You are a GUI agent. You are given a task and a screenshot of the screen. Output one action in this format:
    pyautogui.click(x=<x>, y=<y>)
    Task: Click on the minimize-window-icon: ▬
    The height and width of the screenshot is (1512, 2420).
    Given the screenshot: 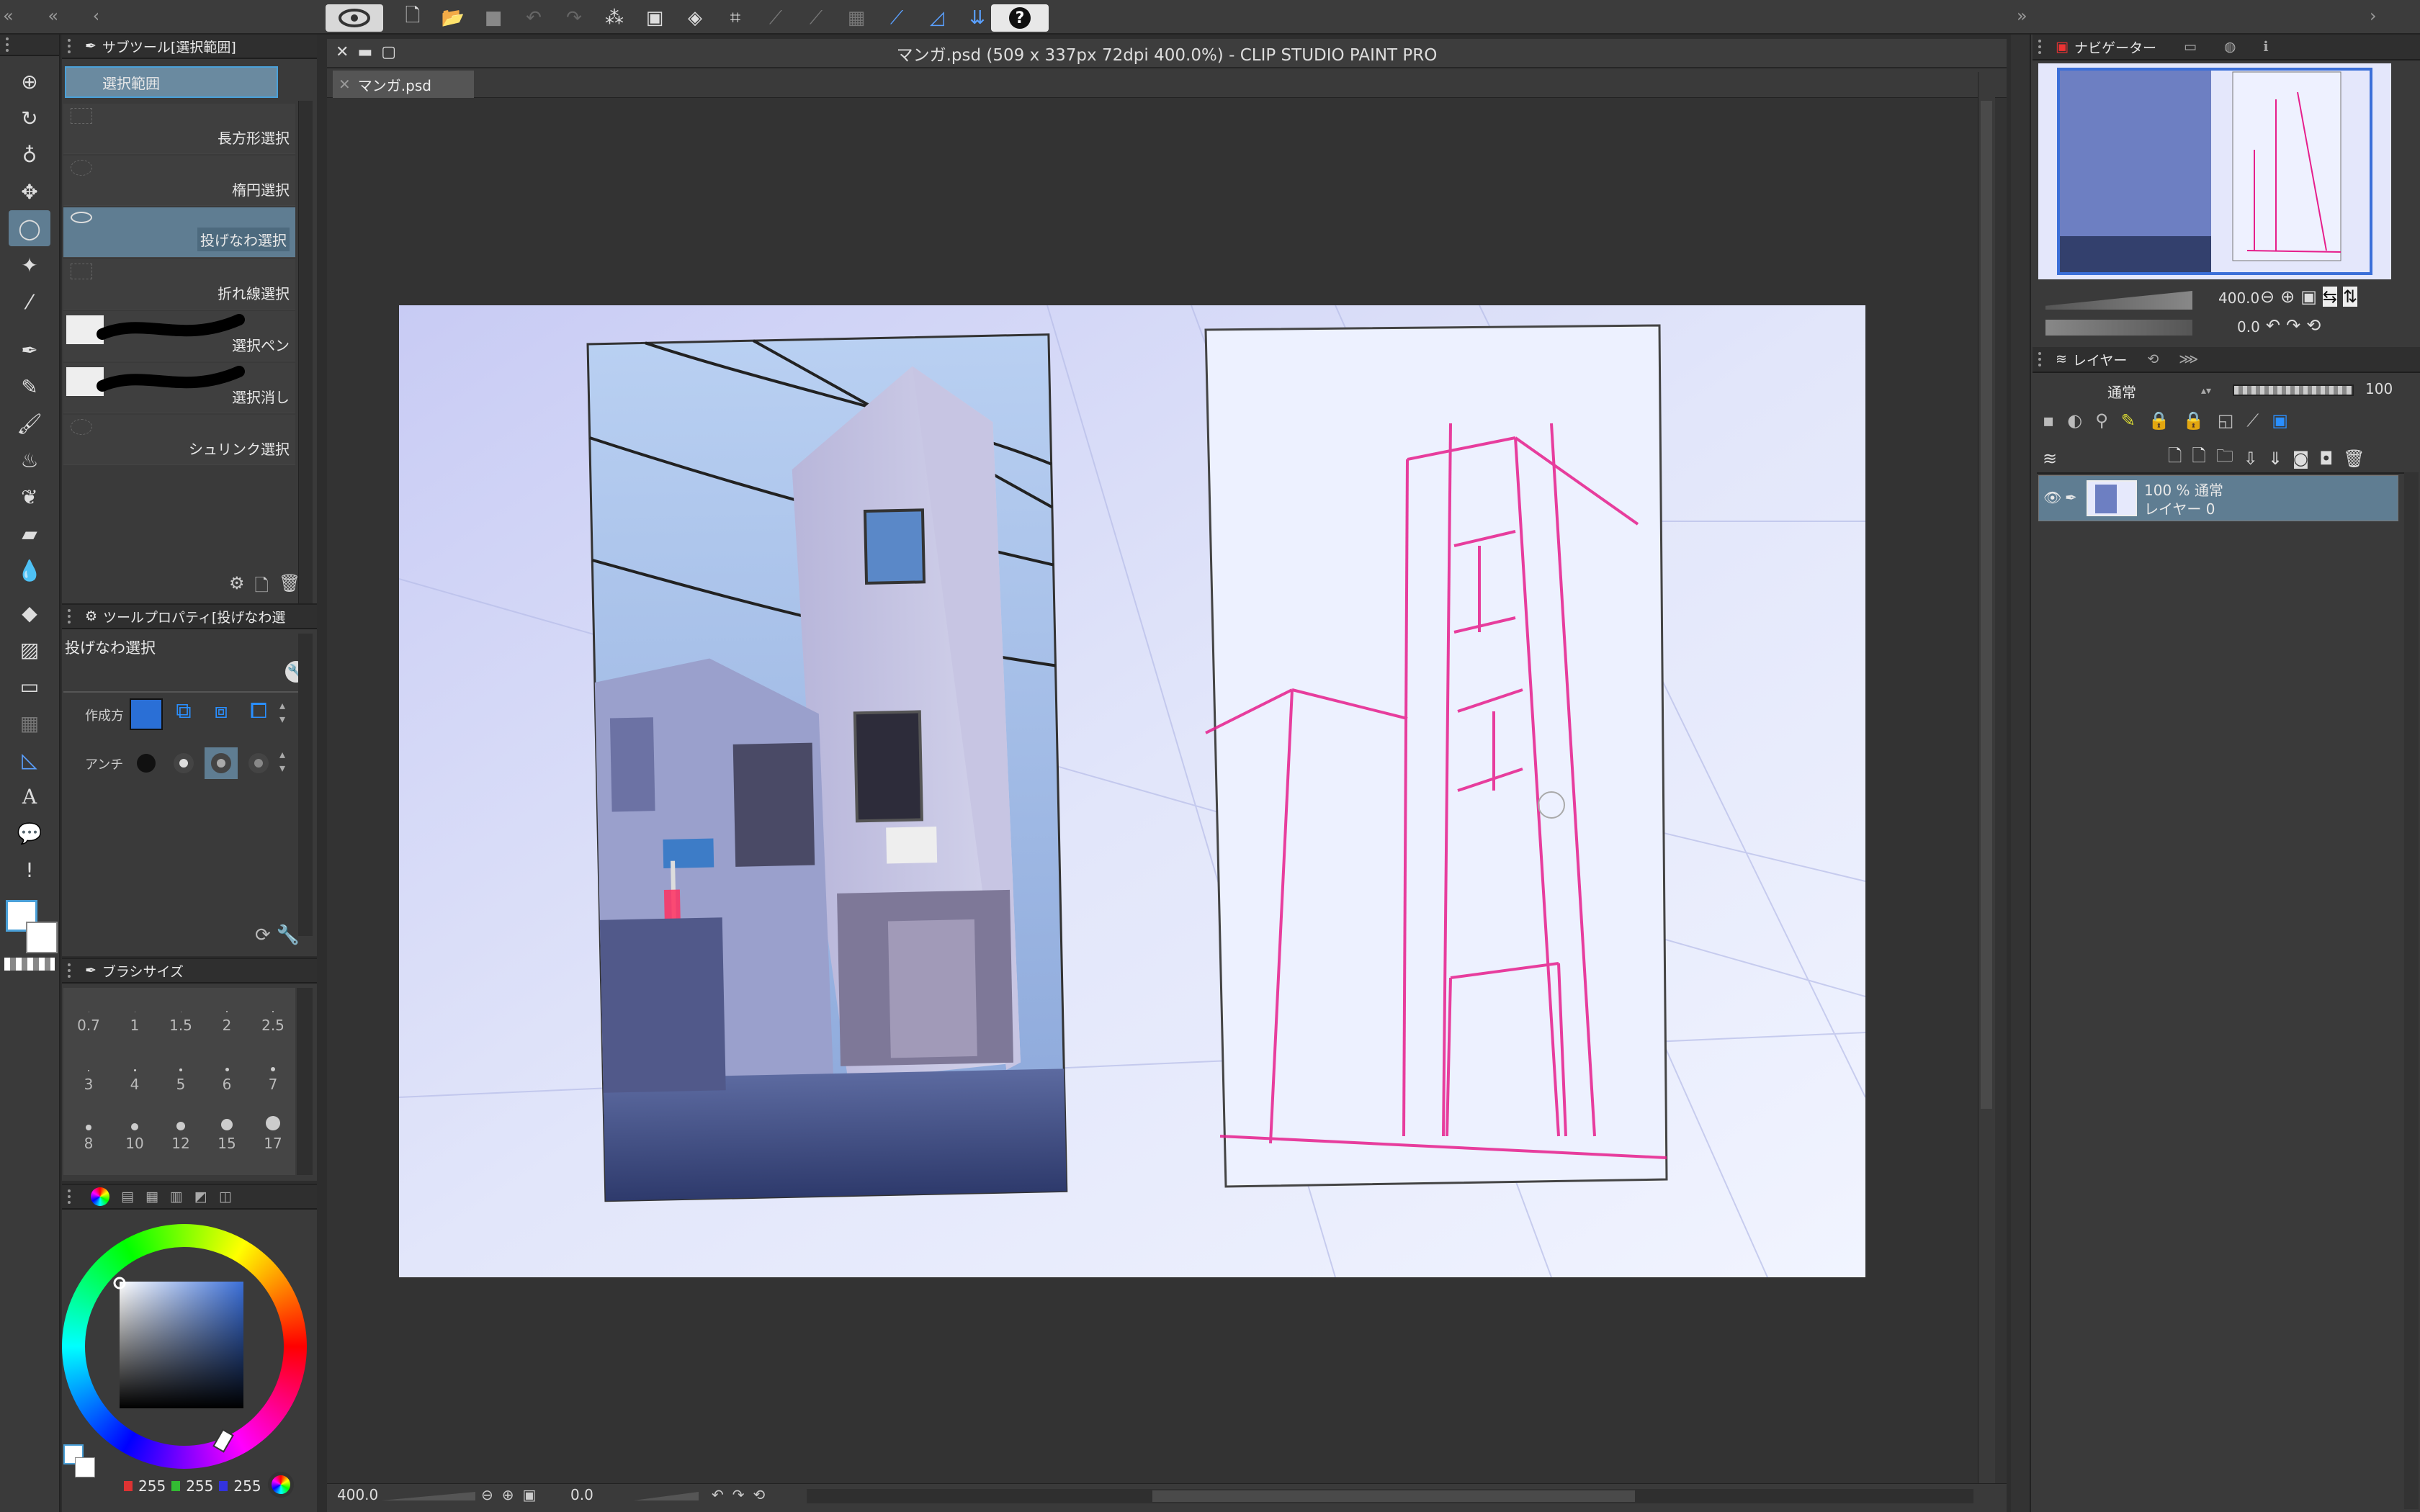 What is the action you would take?
    pyautogui.click(x=364, y=52)
    